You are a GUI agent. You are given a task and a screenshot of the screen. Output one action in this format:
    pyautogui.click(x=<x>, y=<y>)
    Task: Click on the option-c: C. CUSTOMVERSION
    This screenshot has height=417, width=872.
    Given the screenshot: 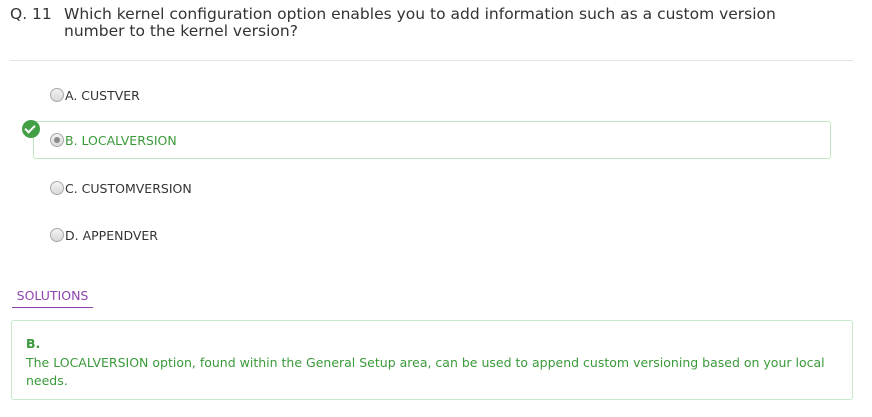 What is the action you would take?
    pyautogui.click(x=121, y=188)
    